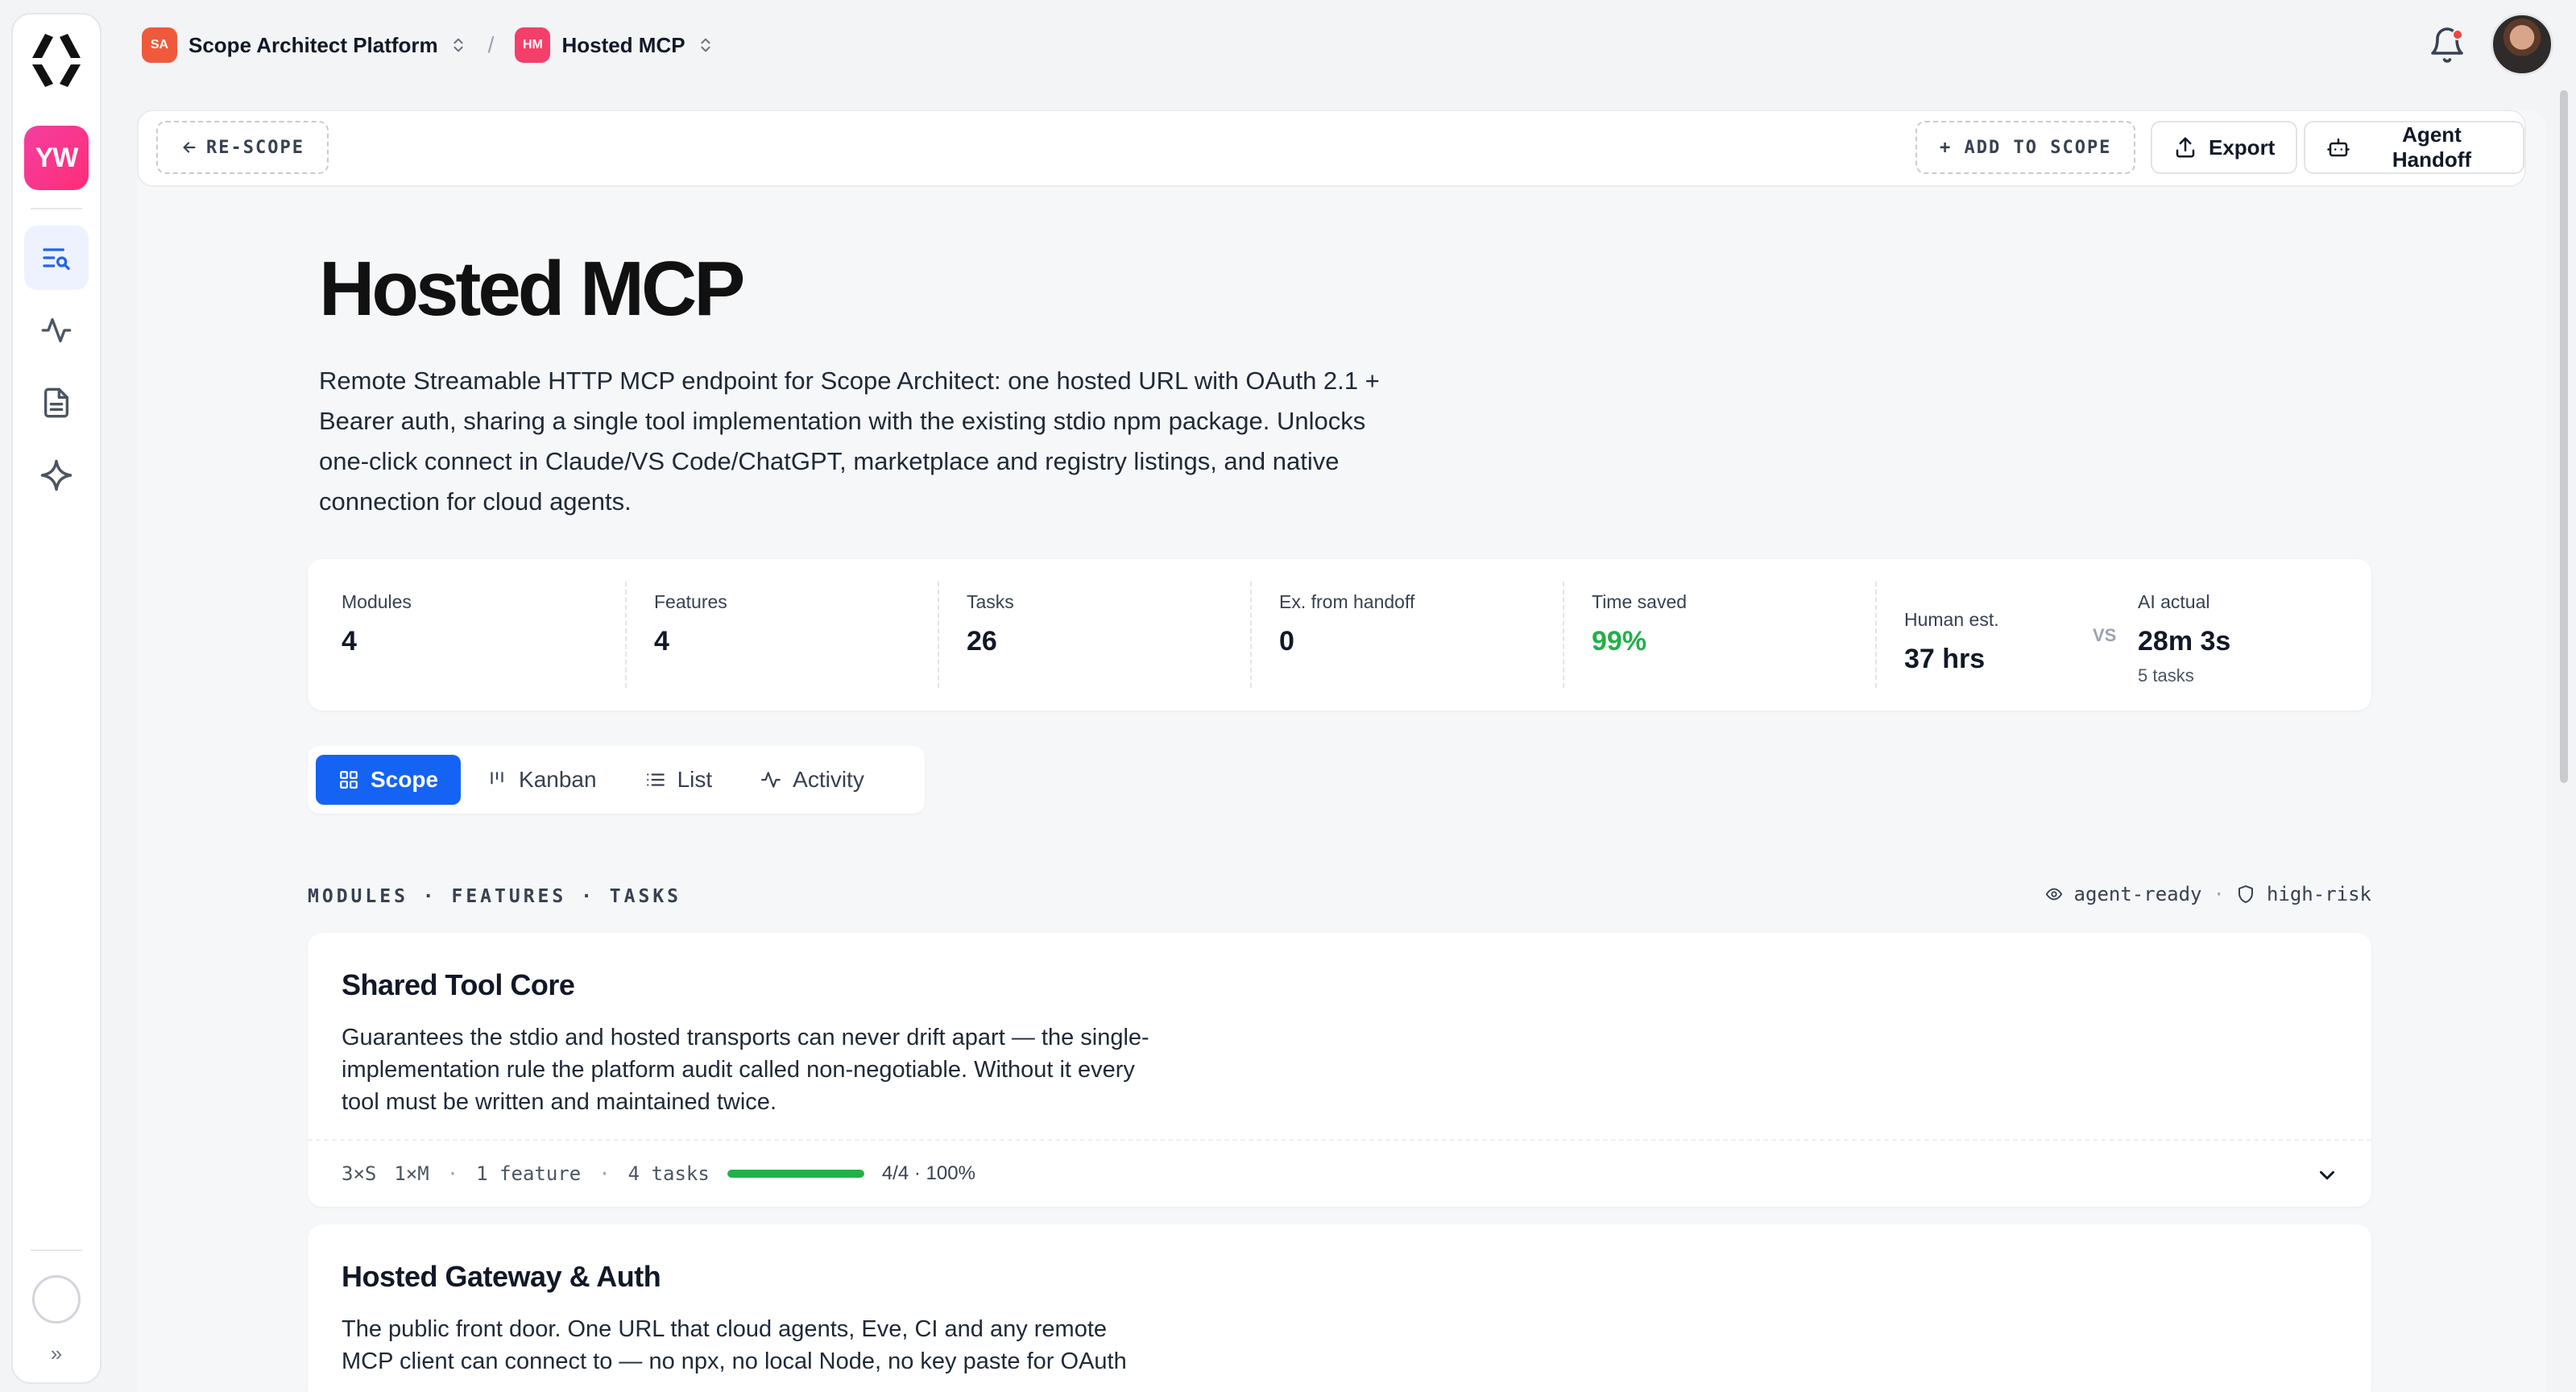 The image size is (2576, 1392). Describe the element at coordinates (982, 642) in the screenshot. I see `stat-value: 26` at that location.